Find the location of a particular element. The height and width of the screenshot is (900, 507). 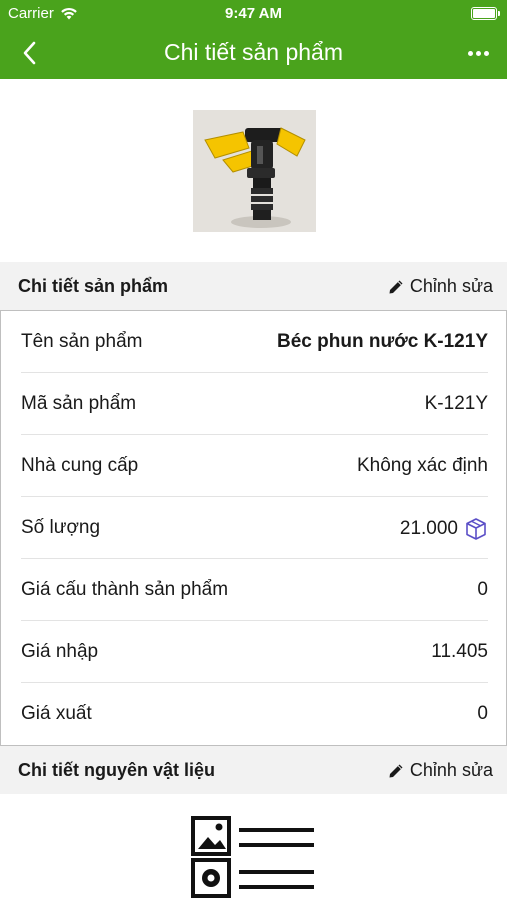

row-value: Không xác định is located at coordinates (422, 465).